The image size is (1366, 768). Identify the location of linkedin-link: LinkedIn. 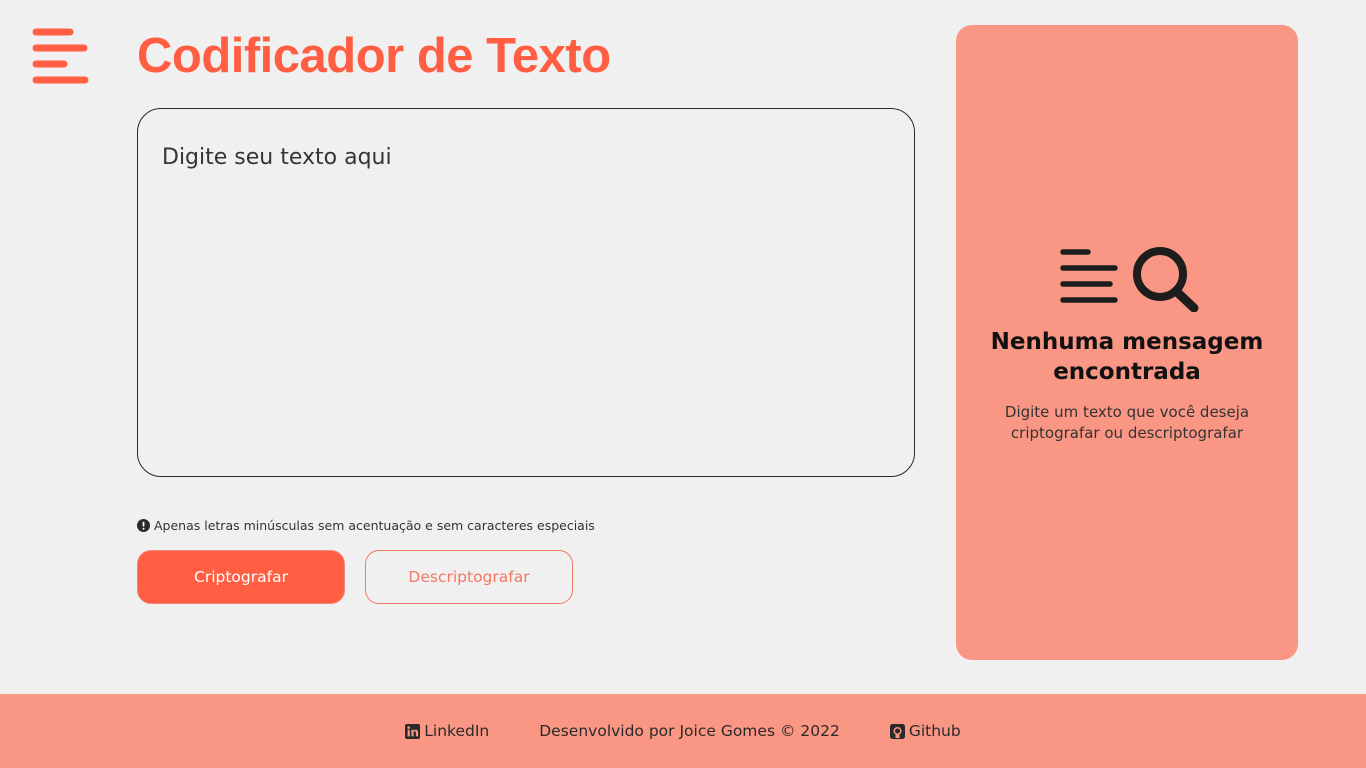
(447, 731).